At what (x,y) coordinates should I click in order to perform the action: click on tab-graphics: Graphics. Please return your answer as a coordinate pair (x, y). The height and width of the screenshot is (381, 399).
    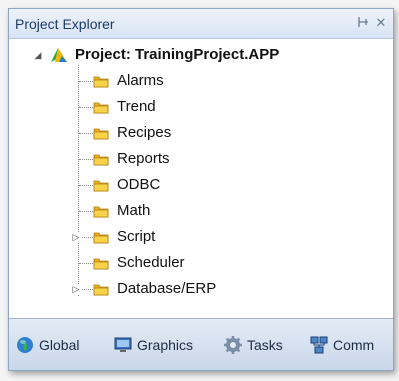
    Looking at the image, I should click on (153, 345).